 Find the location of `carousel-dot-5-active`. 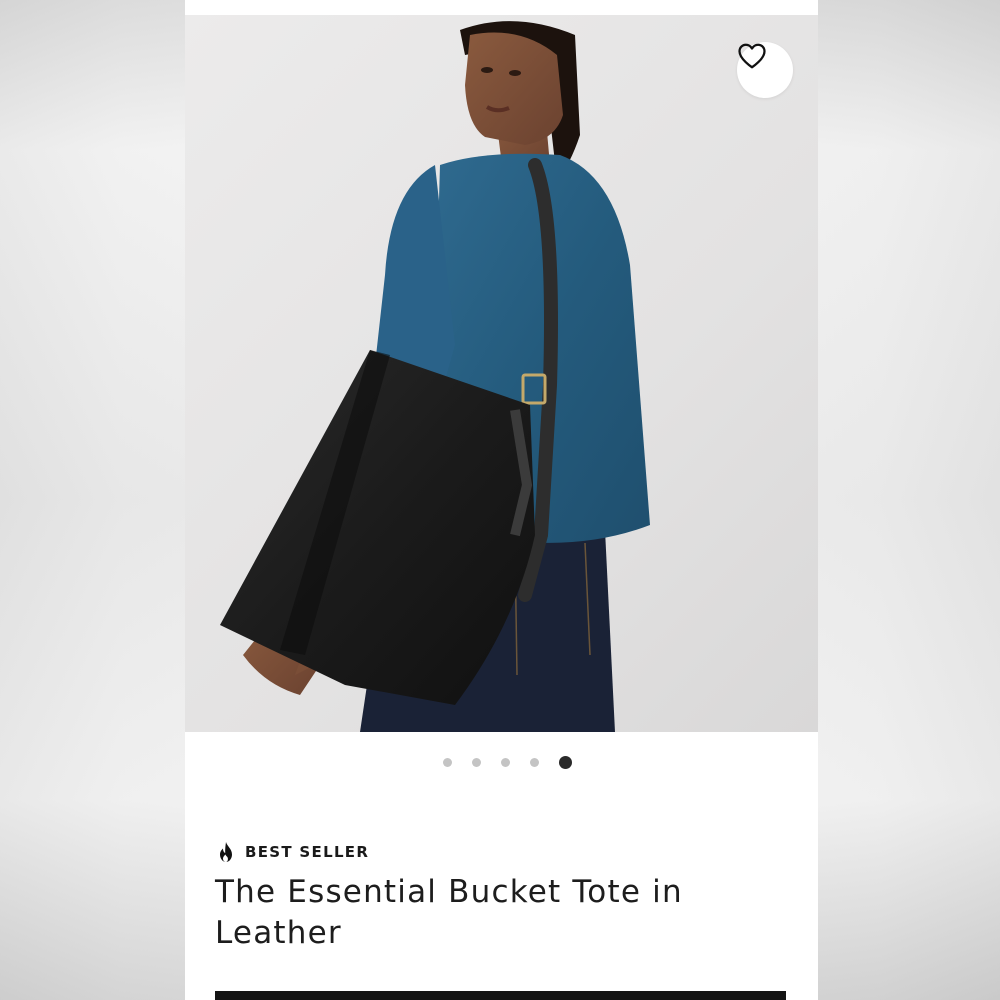

carousel-dot-5-active is located at coordinates (565, 762).